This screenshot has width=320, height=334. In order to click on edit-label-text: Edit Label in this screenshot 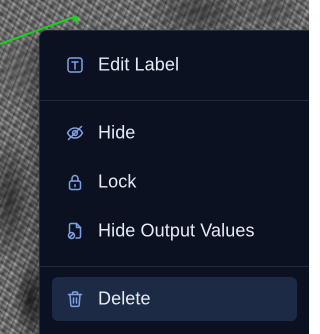, I will do `click(139, 64)`.